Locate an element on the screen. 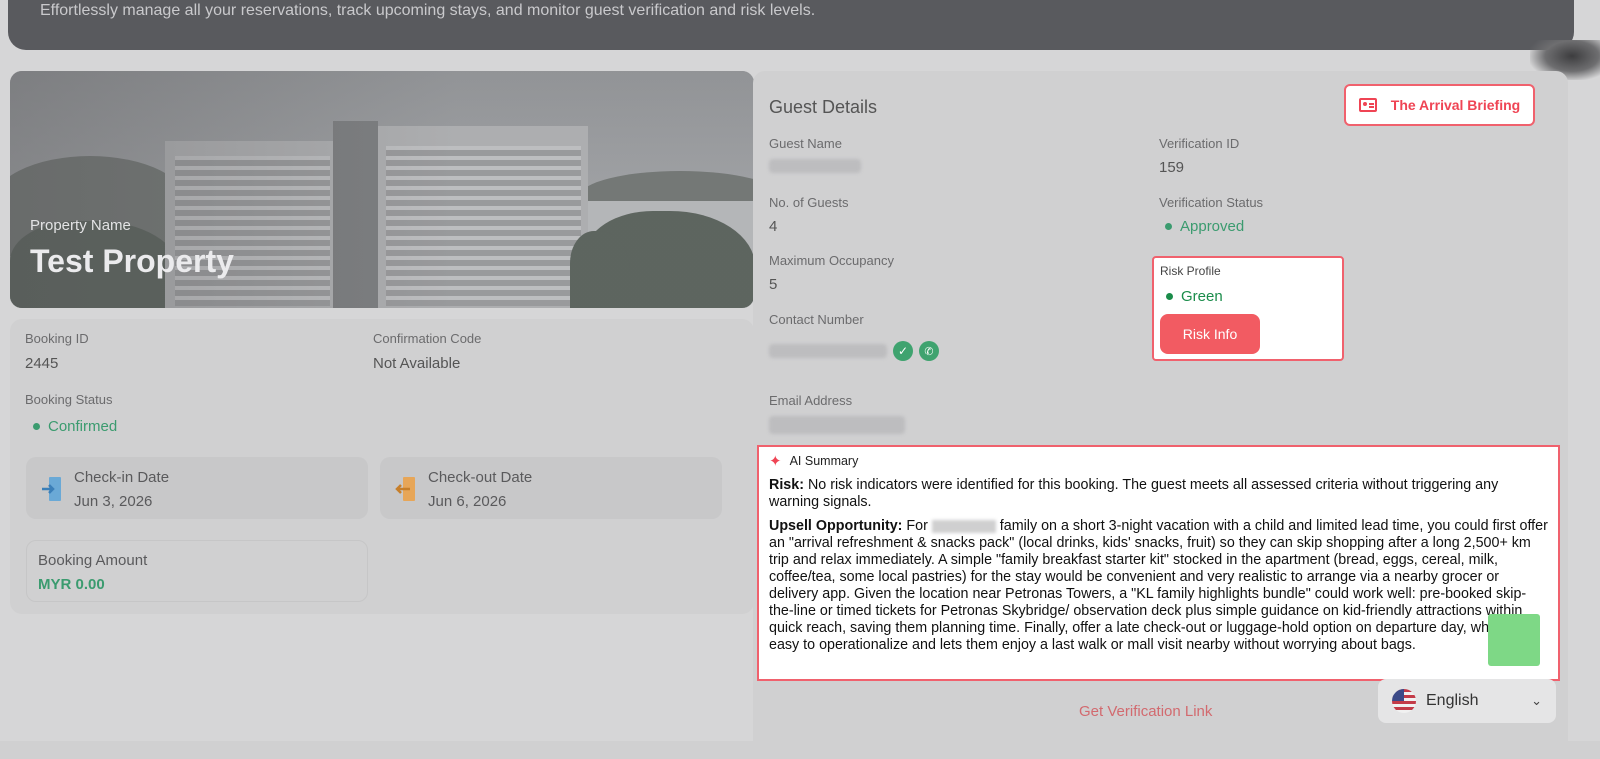 Image resolution: width=1600 pixels, height=759 pixels. verification-status-field: Verification Status Approved is located at coordinates (1211, 215).